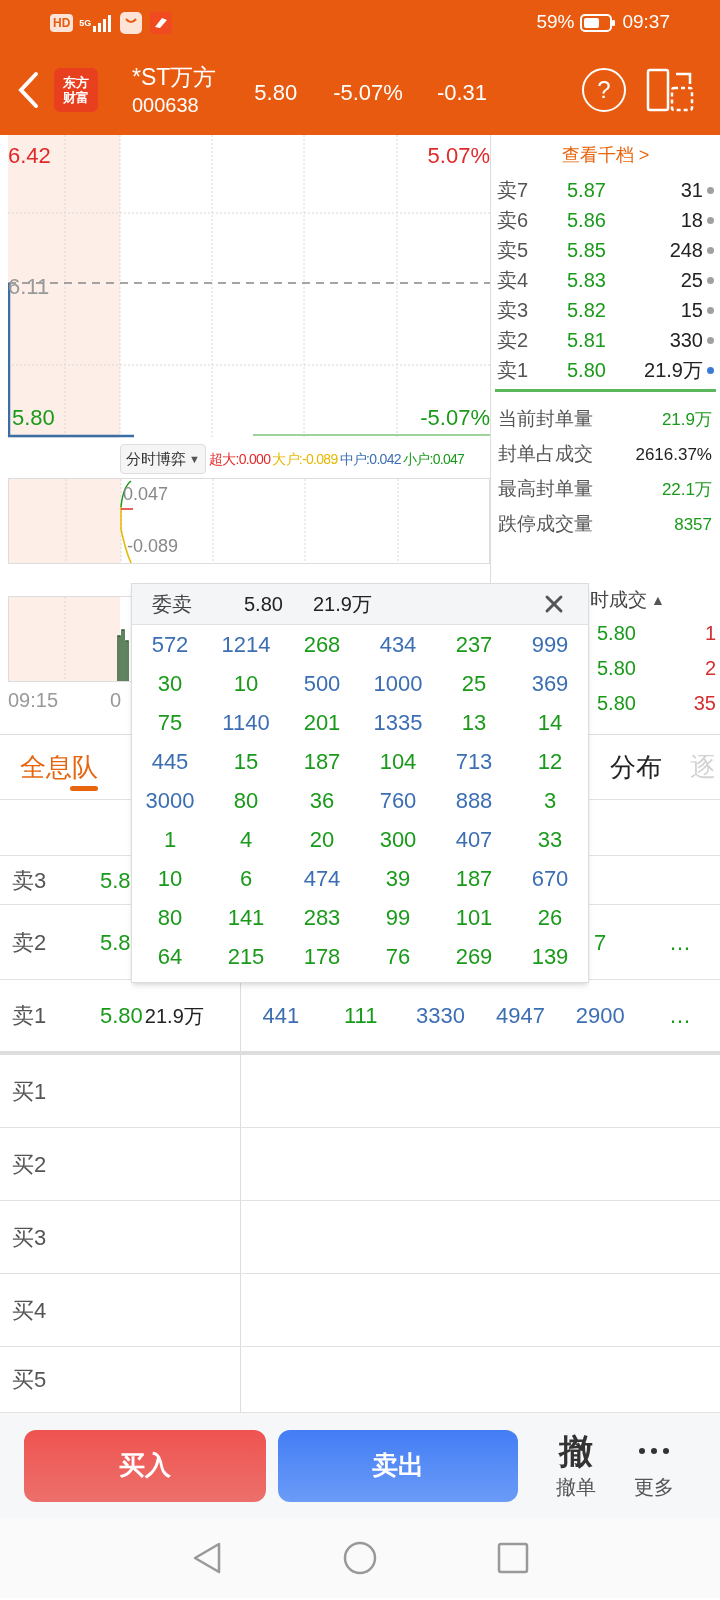  What do you see at coordinates (654, 1465) in the screenshot?
I see `more-button: 更多` at bounding box center [654, 1465].